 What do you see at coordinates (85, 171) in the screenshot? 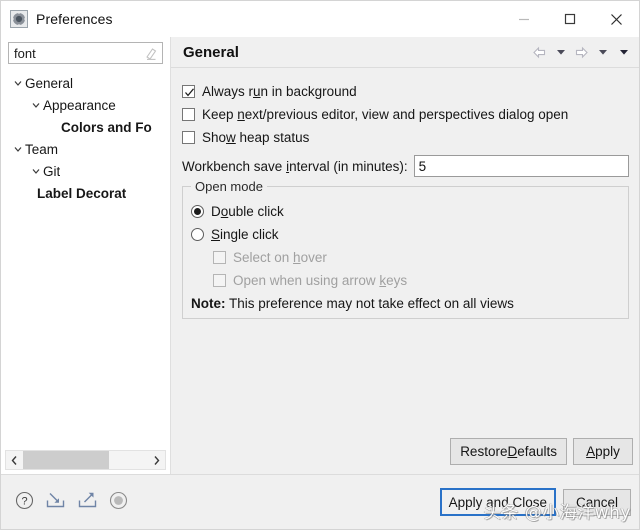
I see `tree-item-git: Git` at bounding box center [85, 171].